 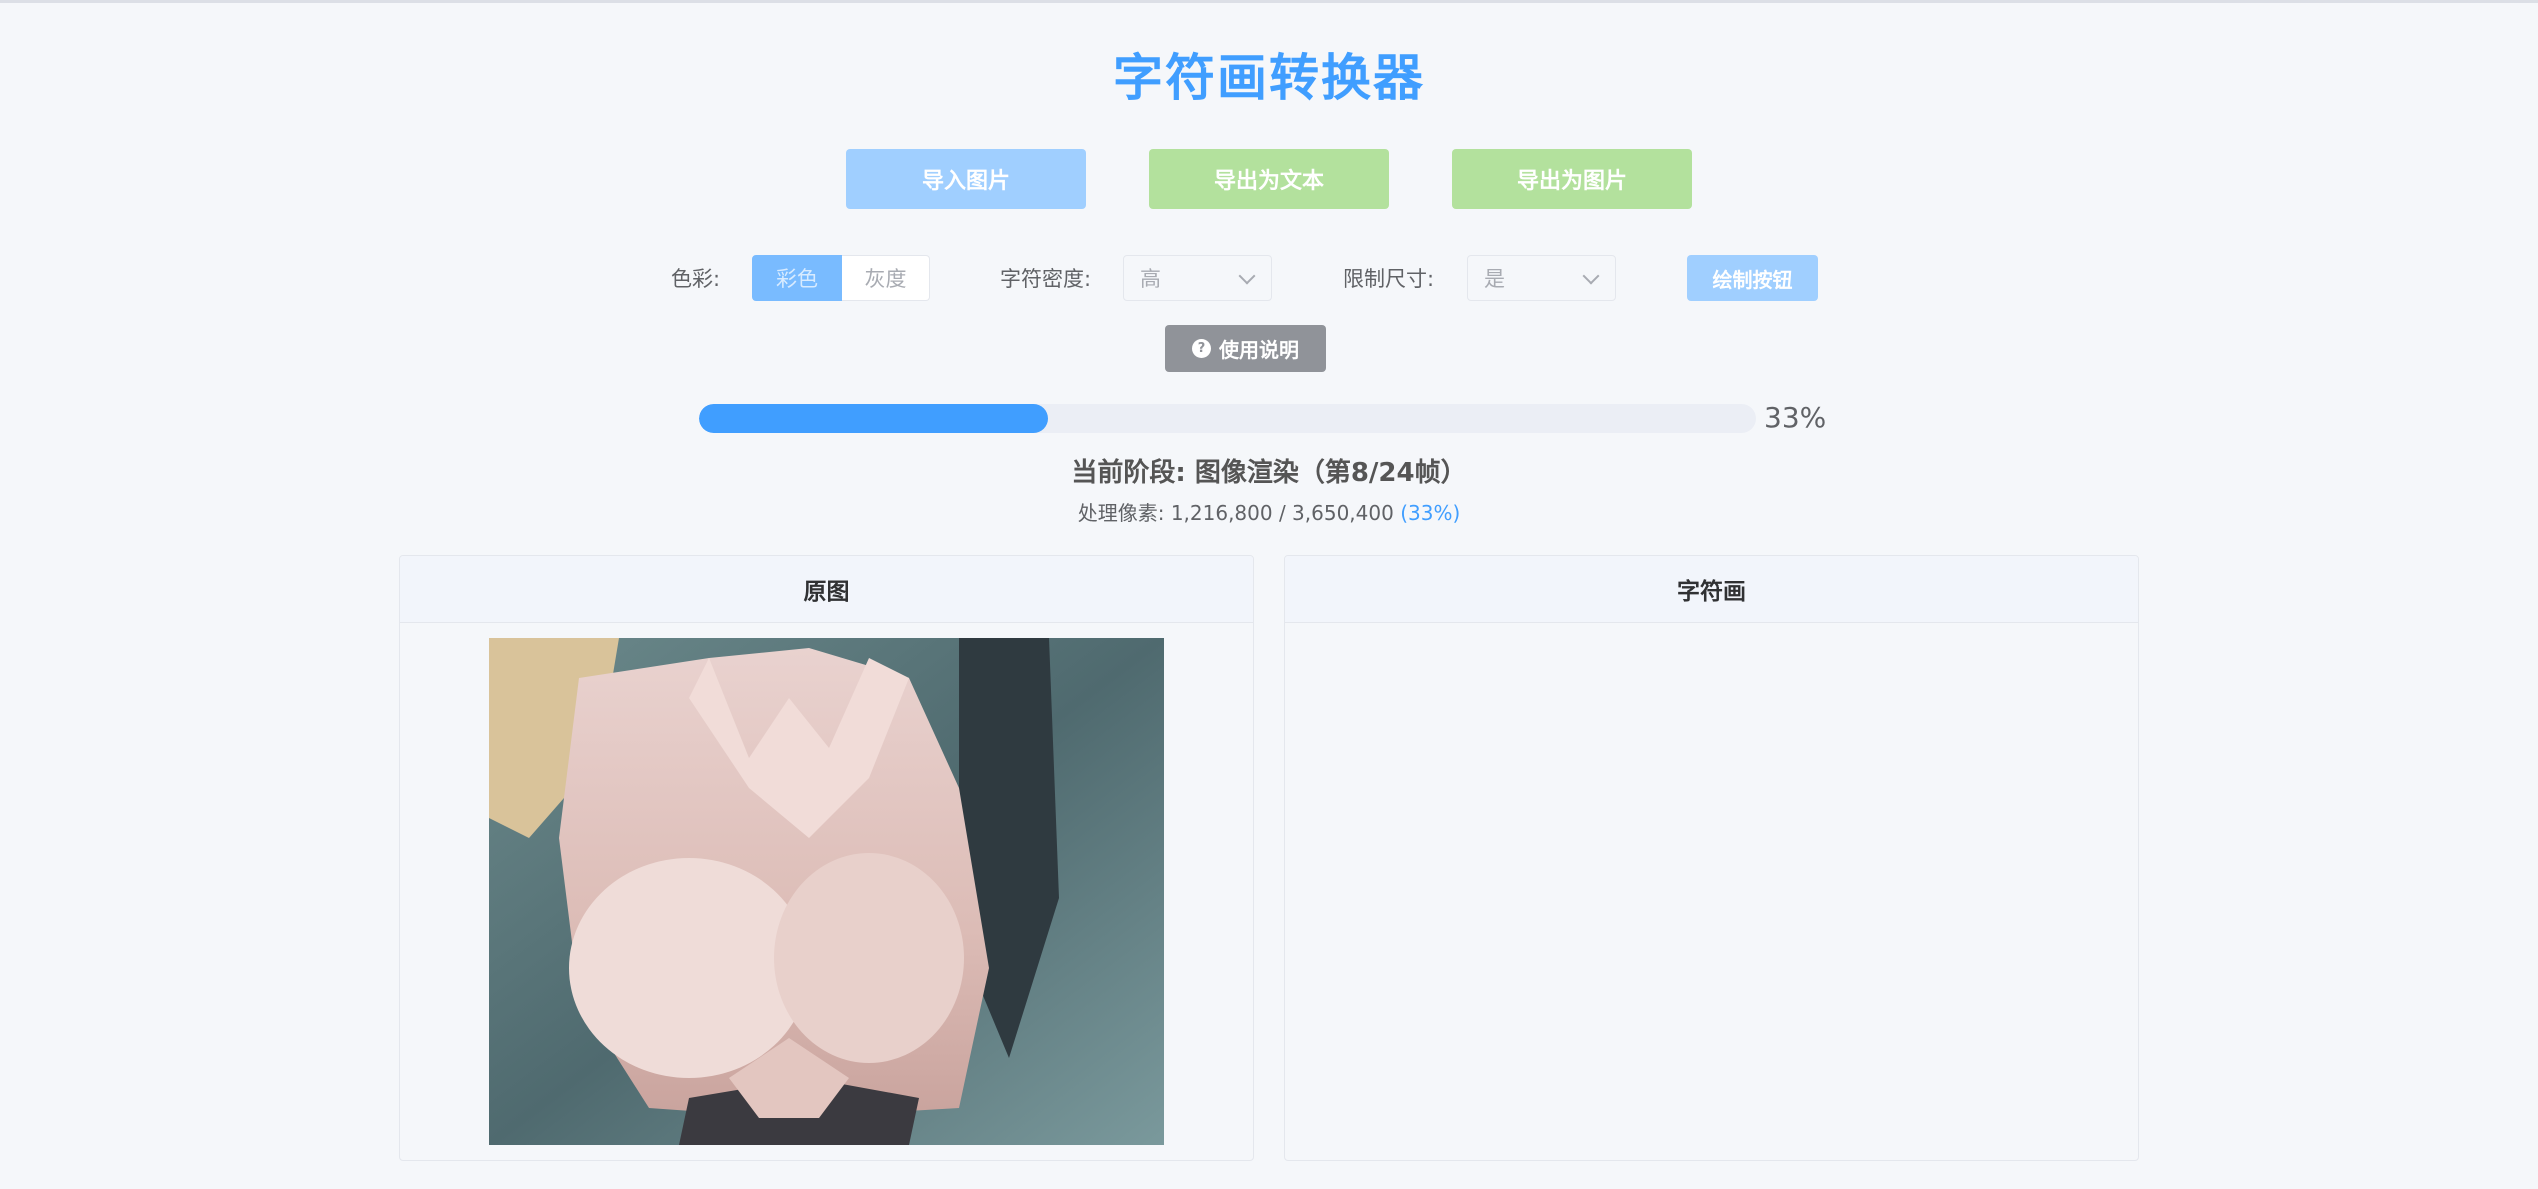 I want to click on question-circle-icon: ?, so click(x=1201, y=348).